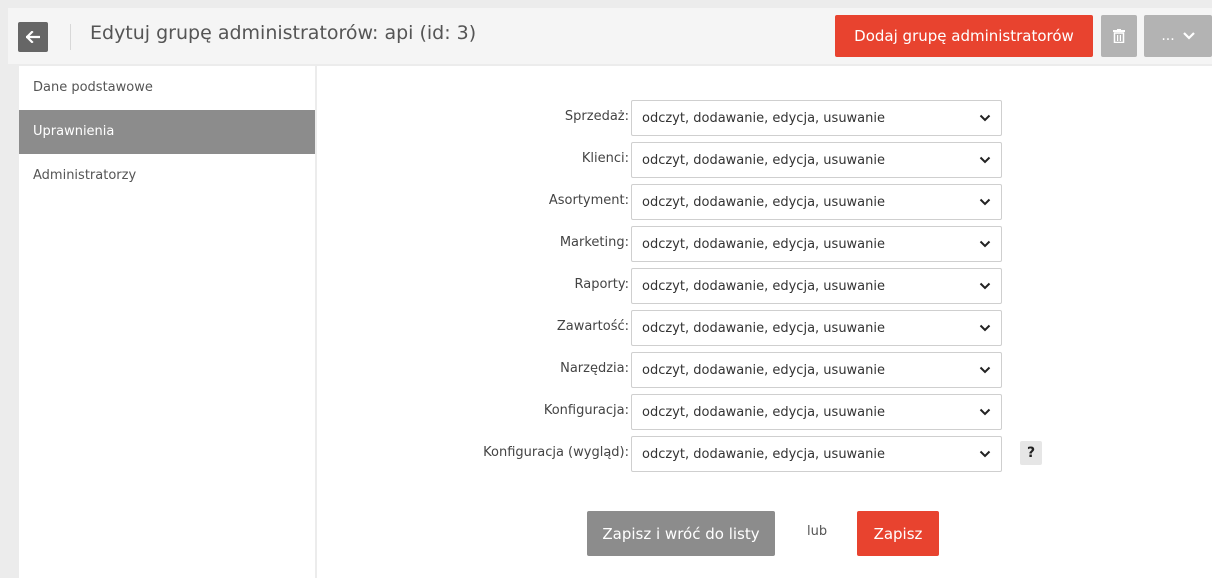  I want to click on permission-label: Konfiguracja:, so click(586, 410).